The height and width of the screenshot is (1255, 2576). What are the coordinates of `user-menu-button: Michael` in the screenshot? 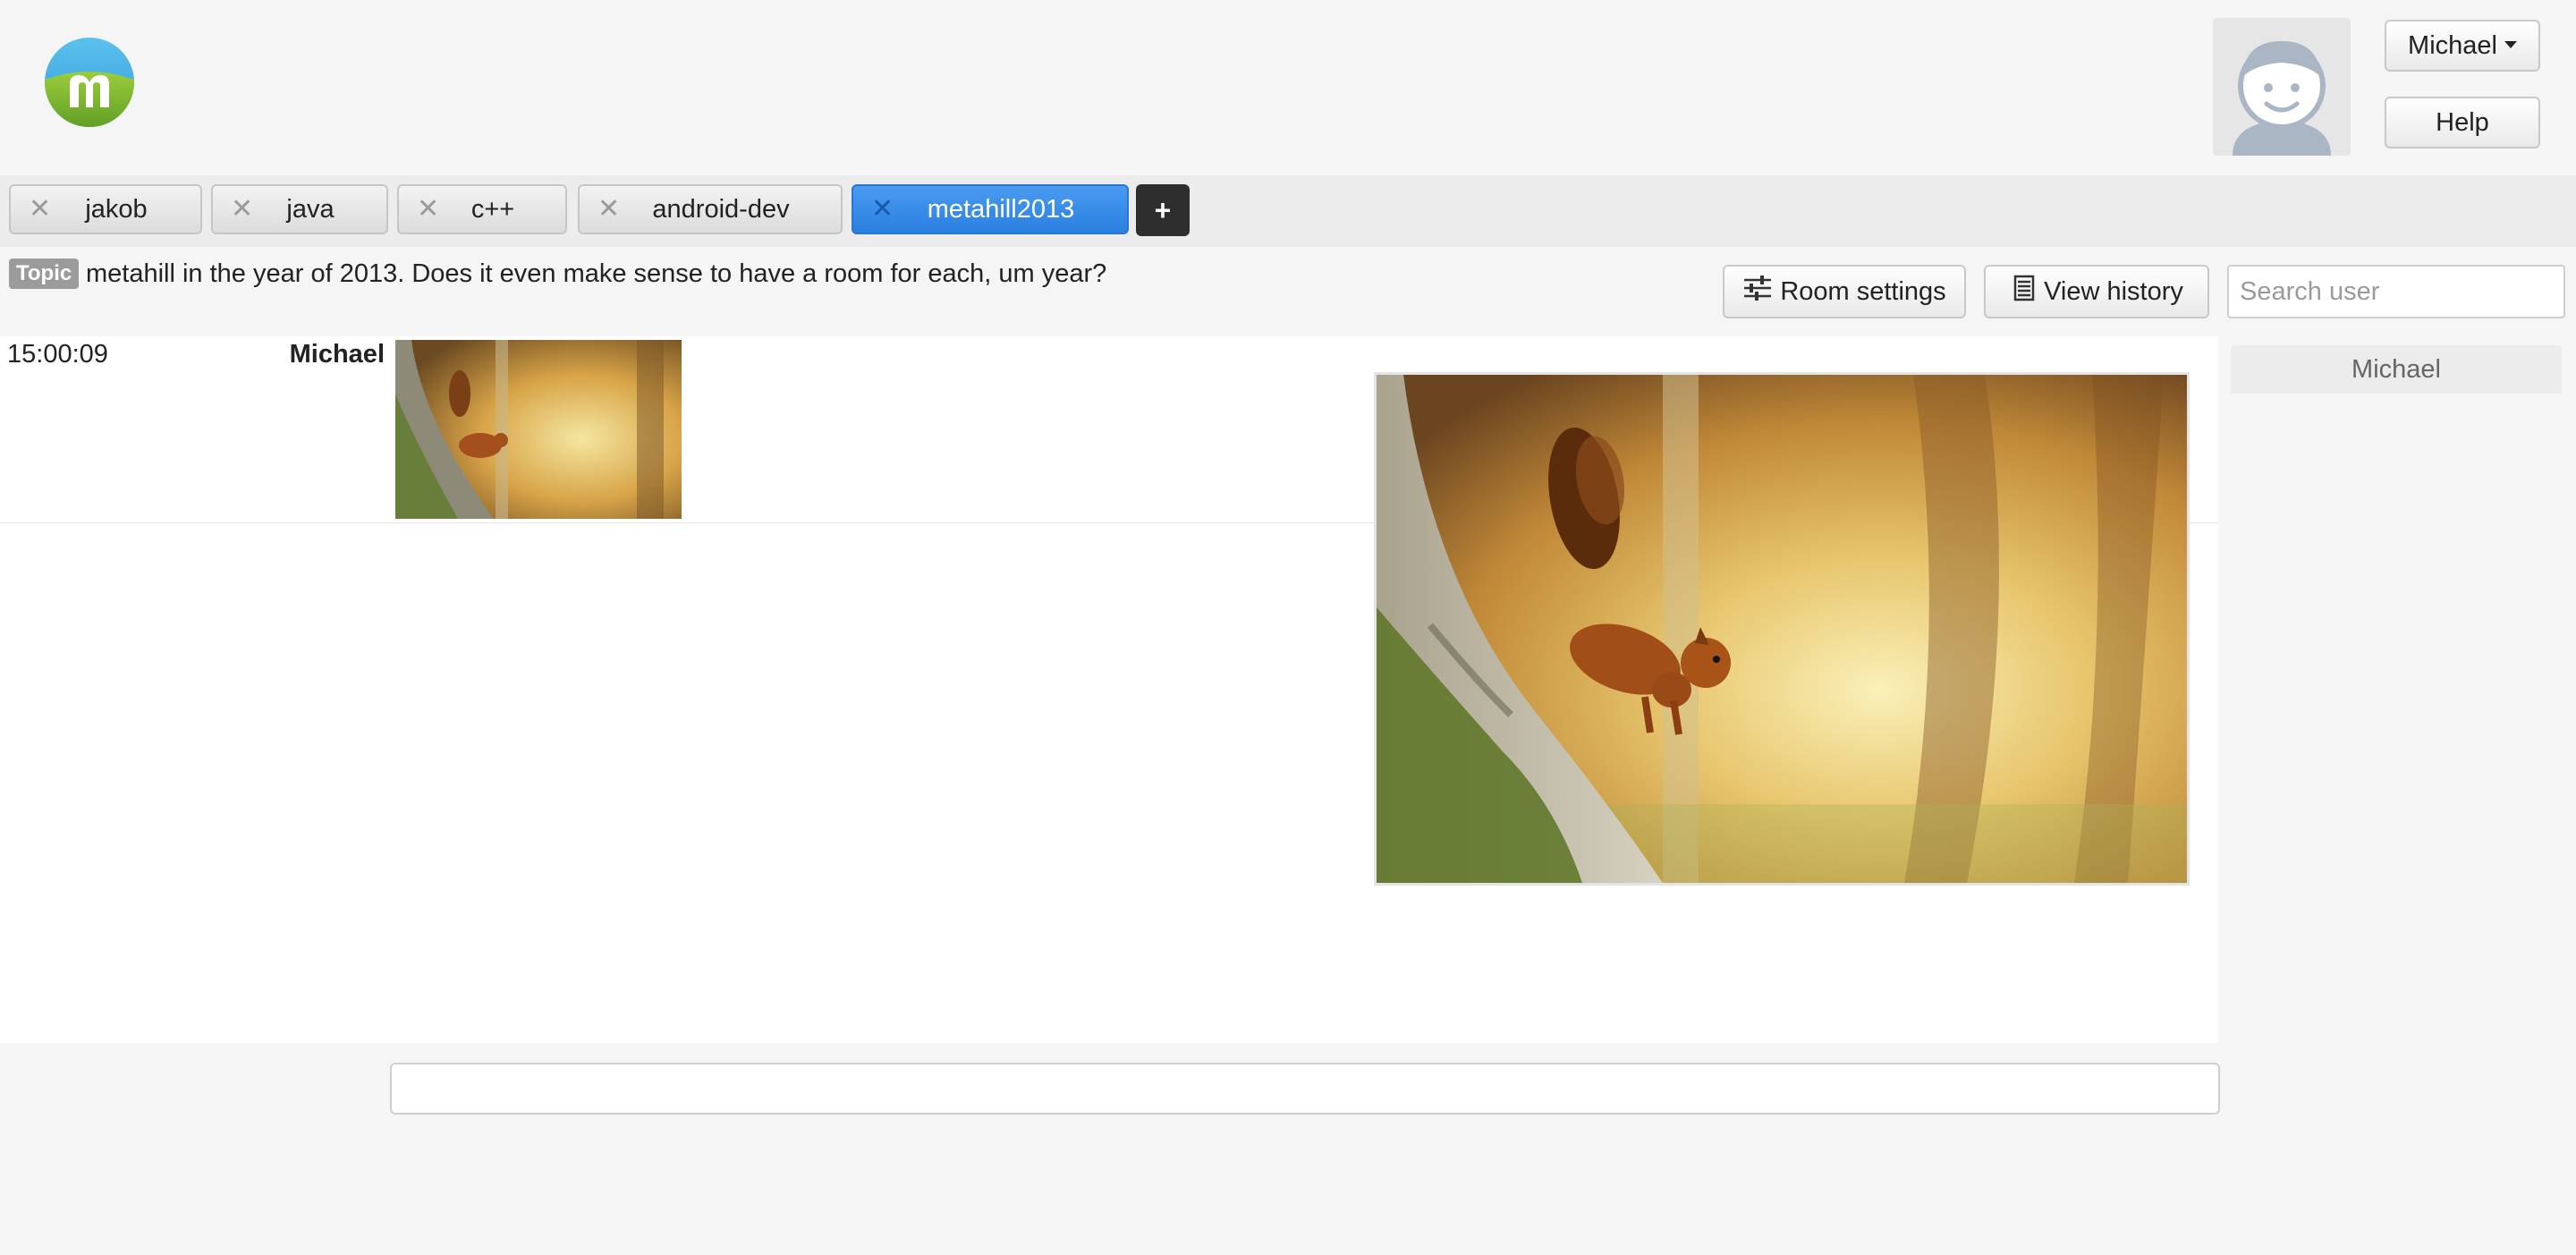 It's located at (2462, 46).